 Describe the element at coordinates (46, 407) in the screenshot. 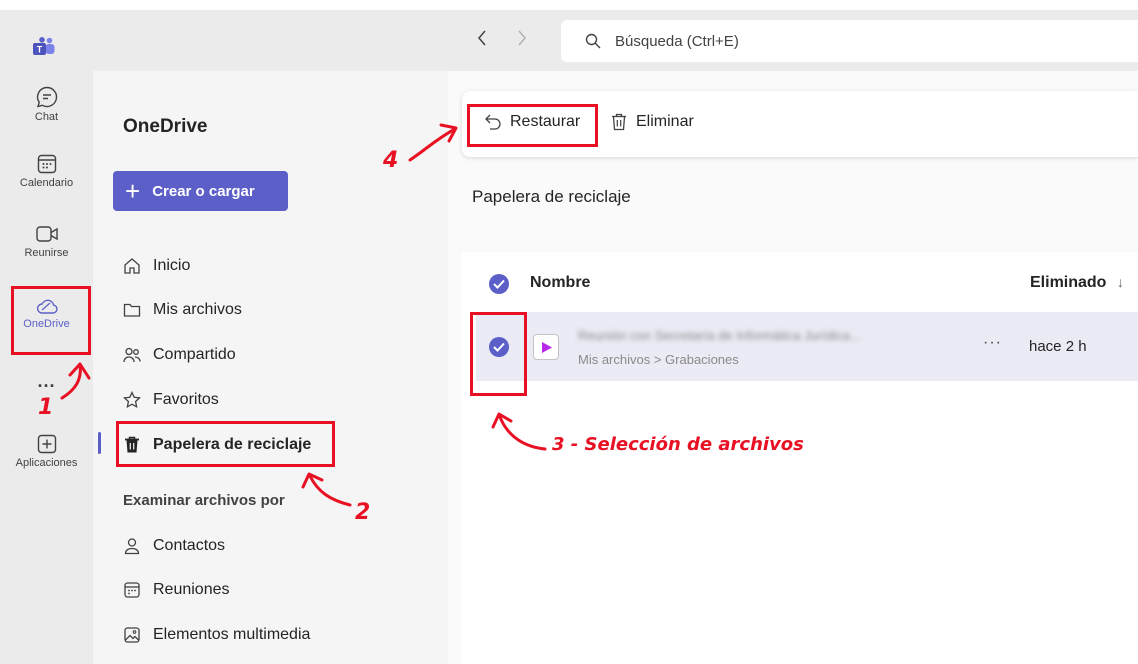

I see `annotation-step-1: 1` at that location.